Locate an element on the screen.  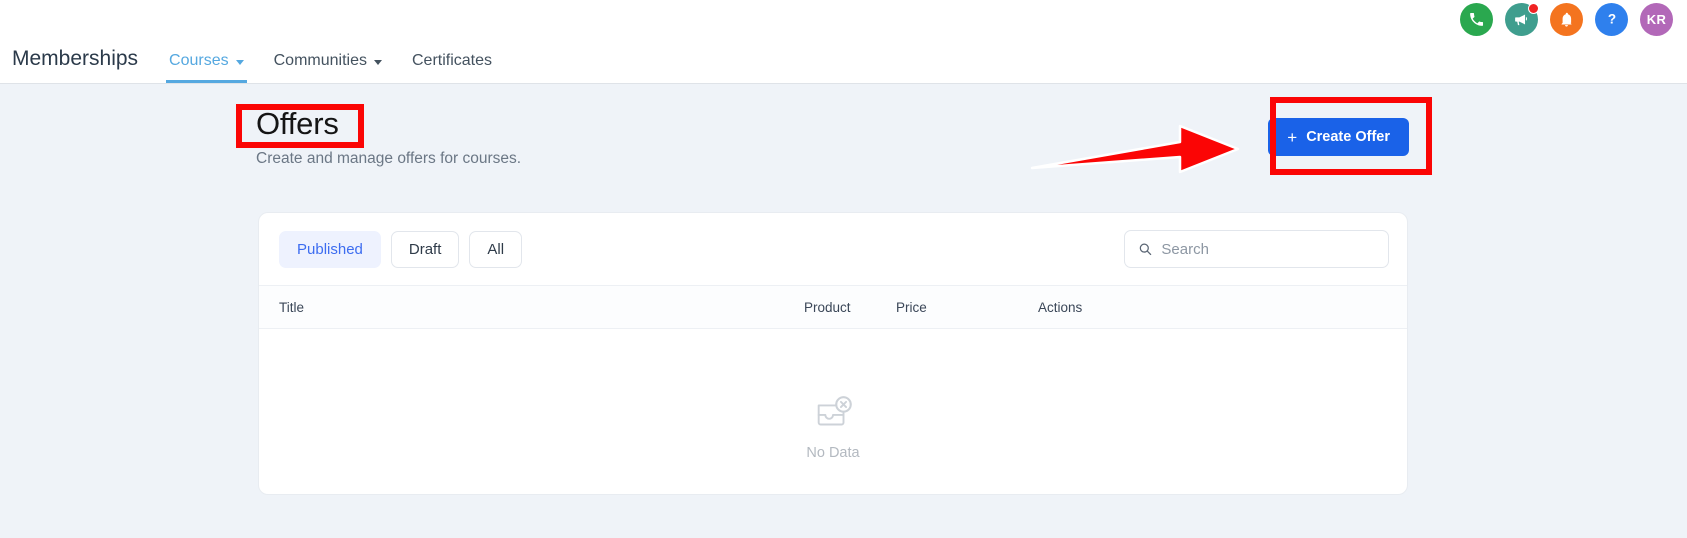
nav-item-communities-label: Communities is located at coordinates (320, 60).